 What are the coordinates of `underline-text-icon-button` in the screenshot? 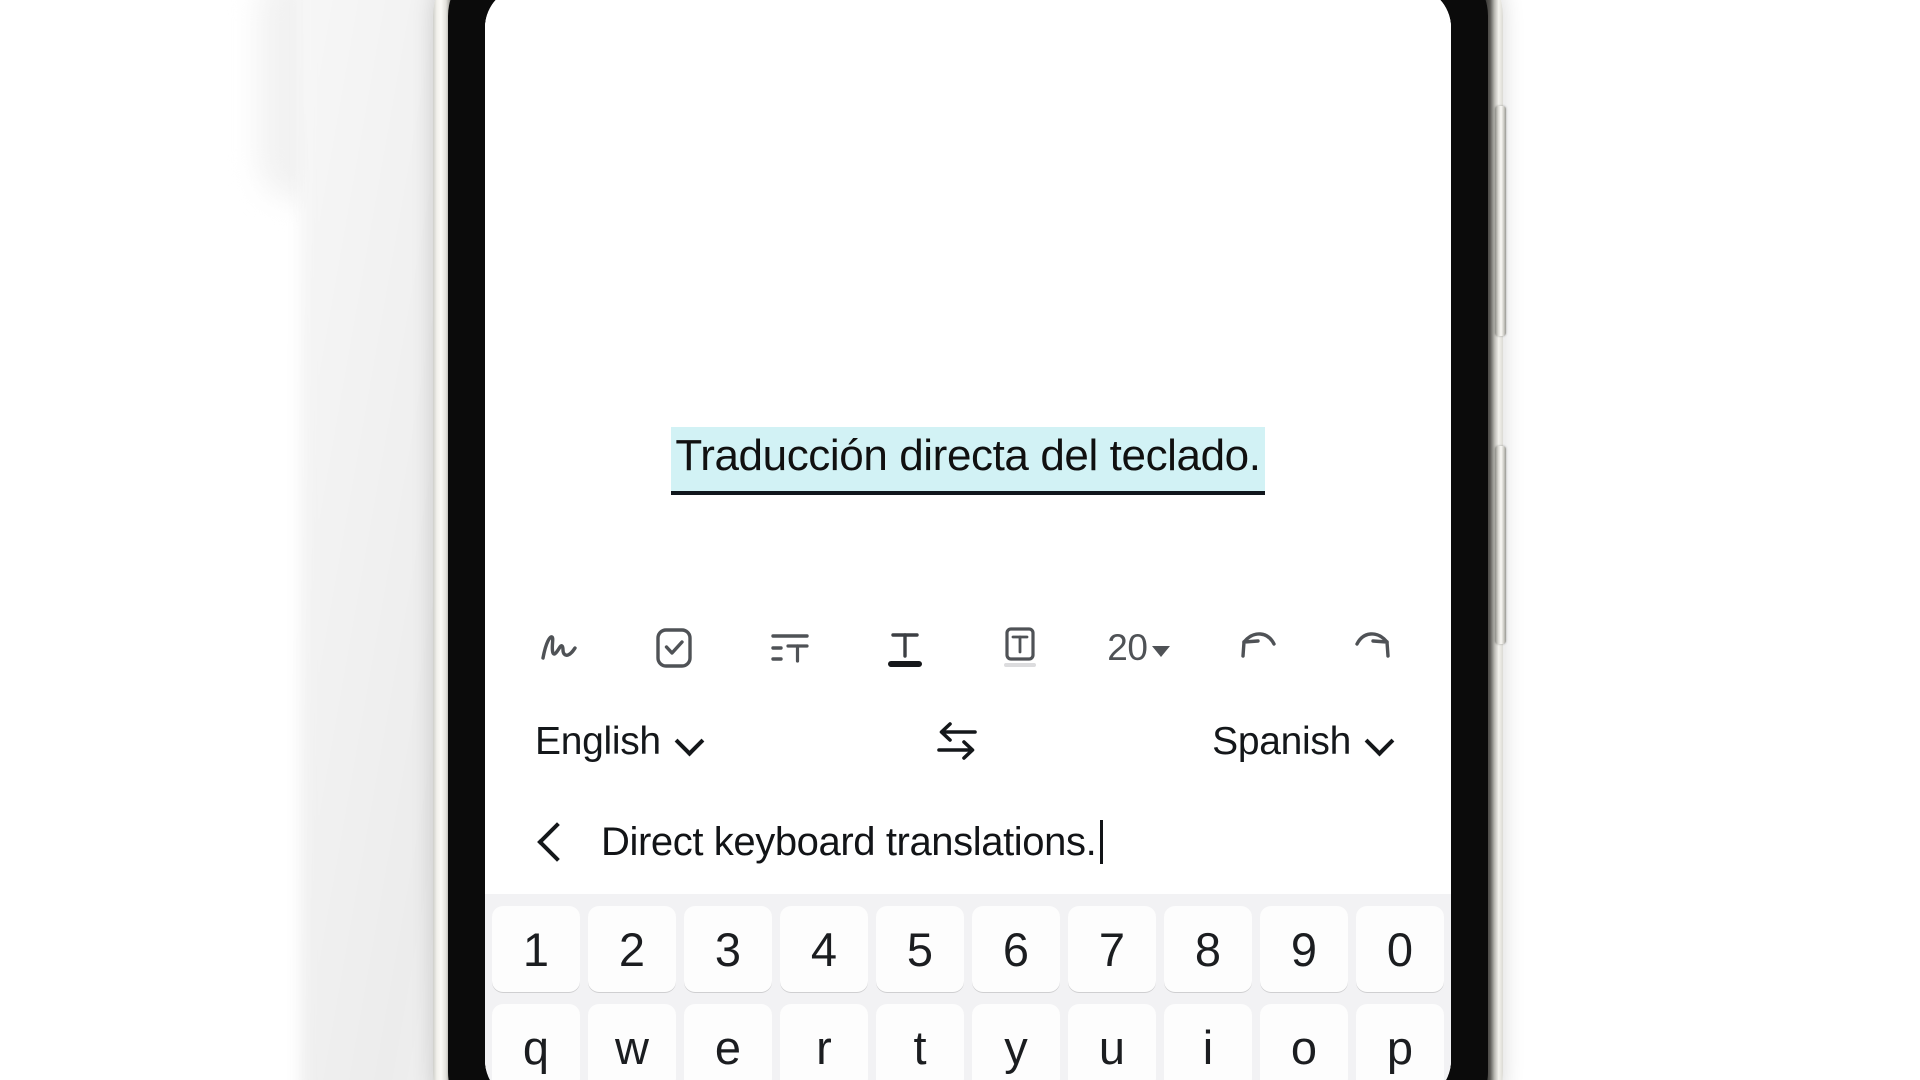 It's located at (905, 648).